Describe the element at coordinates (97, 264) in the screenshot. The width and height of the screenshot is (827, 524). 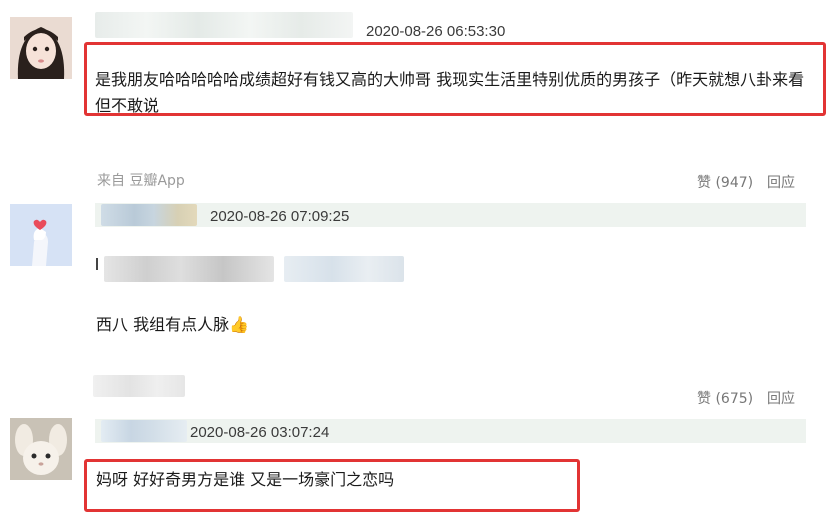
I see `cursor-mark` at that location.